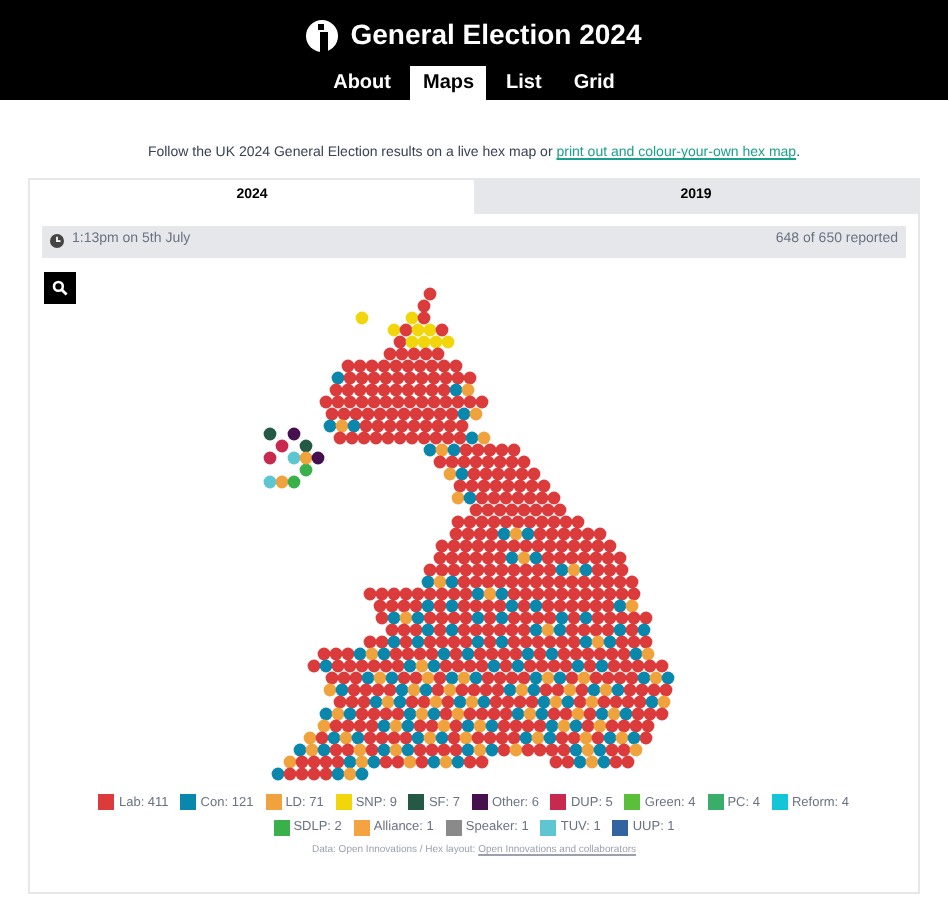 Image resolution: width=948 pixels, height=918 pixels. I want to click on clock-icon, so click(57, 241).